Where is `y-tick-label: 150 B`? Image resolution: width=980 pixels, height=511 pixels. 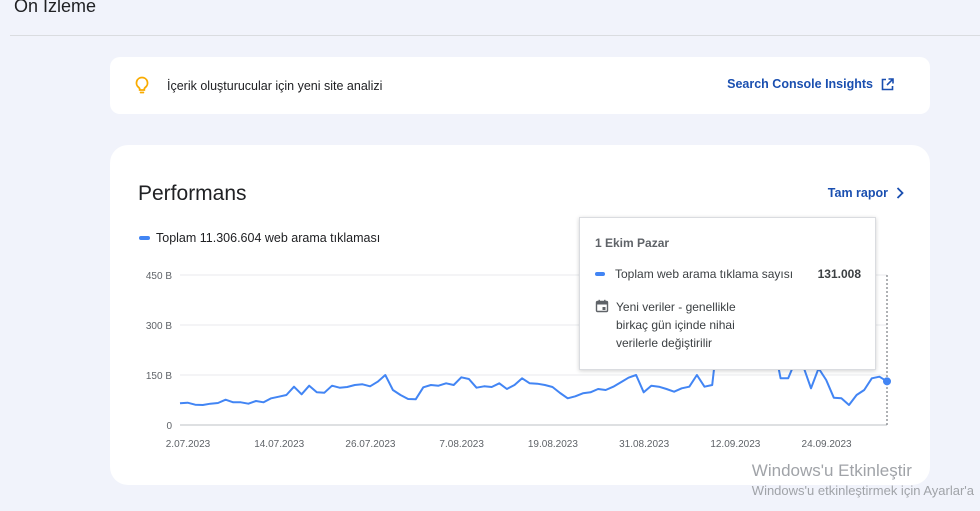
y-tick-label: 150 B is located at coordinates (159, 376).